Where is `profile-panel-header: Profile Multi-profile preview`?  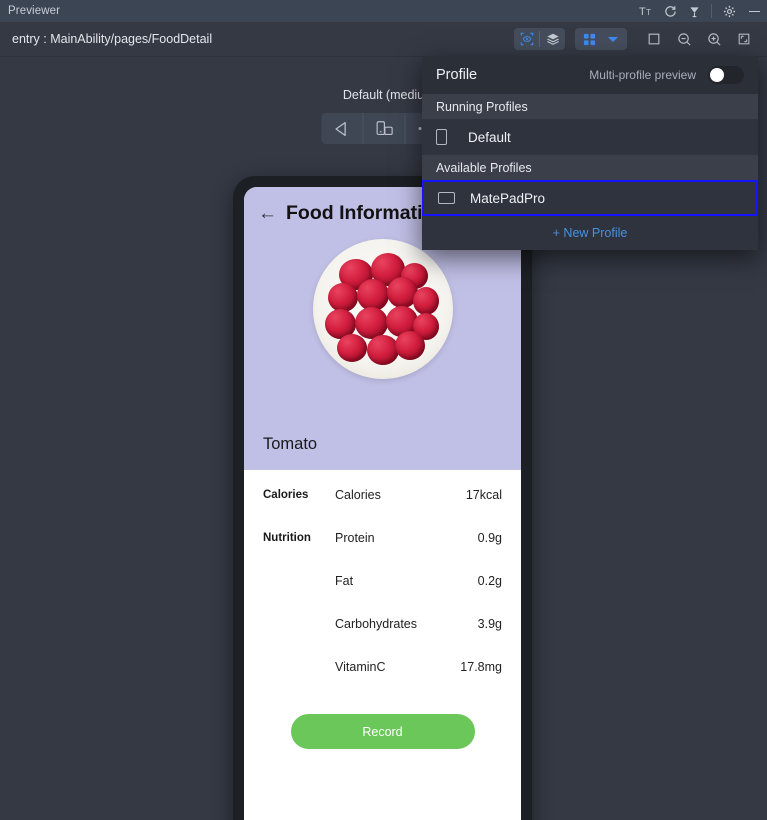
profile-panel-header: Profile Multi-profile preview is located at coordinates (590, 75).